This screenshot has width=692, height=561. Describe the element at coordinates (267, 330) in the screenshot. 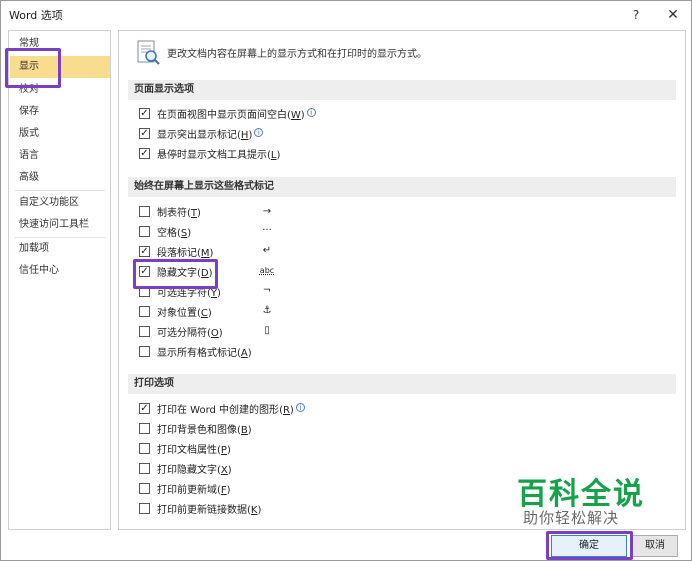

I see `optional-break-mark-icon: ▯` at that location.